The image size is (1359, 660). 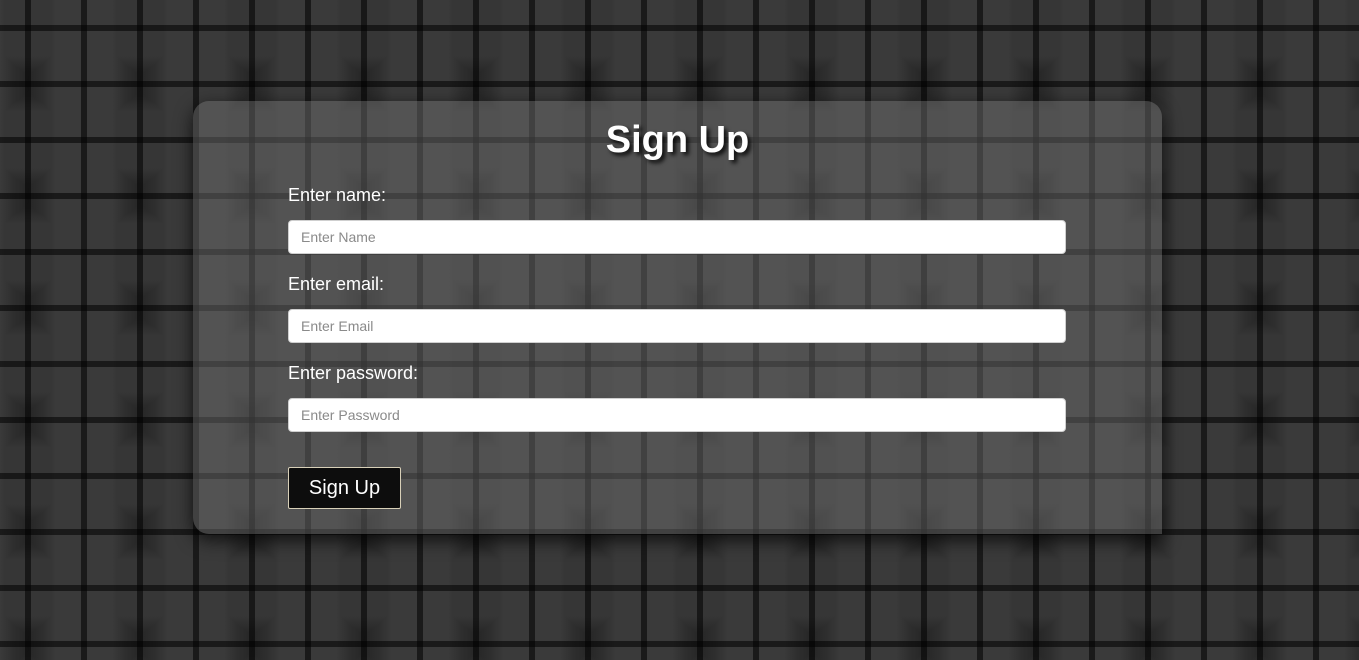 I want to click on name-label: Enter name:, so click(x=337, y=195).